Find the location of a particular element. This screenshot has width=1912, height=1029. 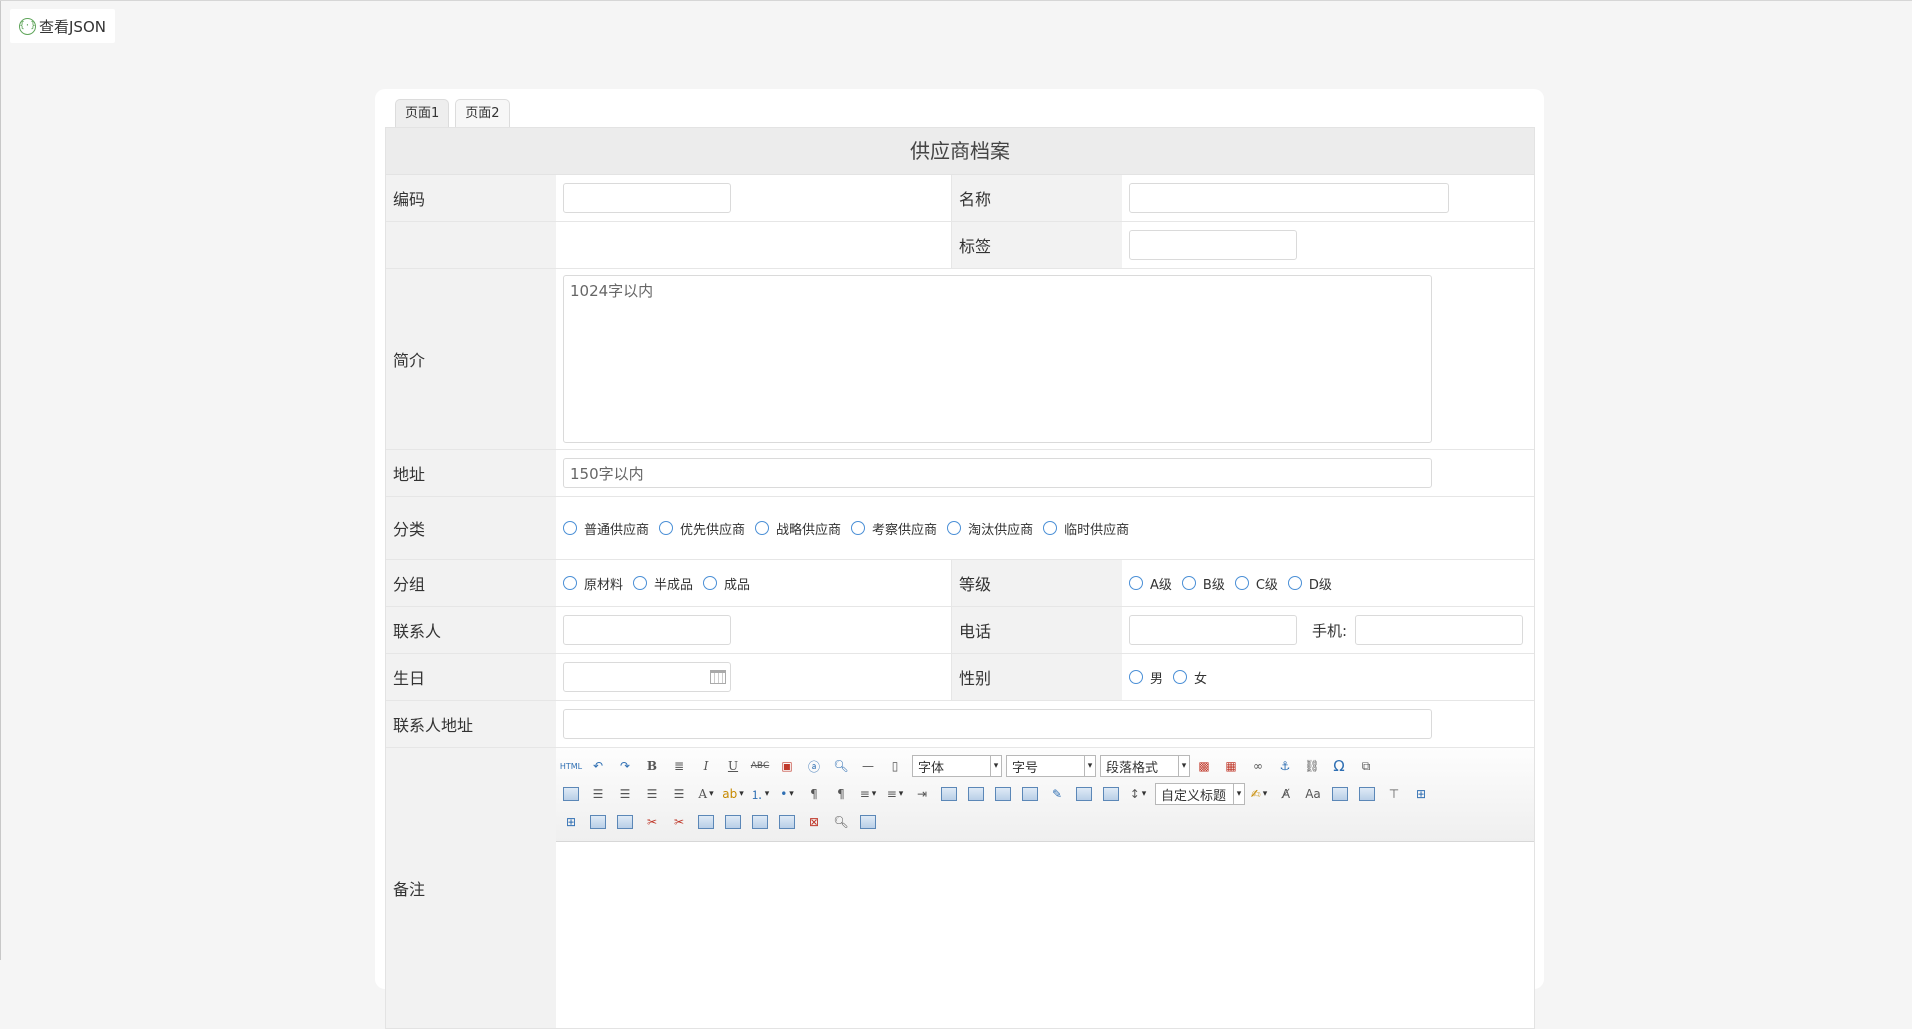

multi-image-icon: ▦ is located at coordinates (1231, 766).